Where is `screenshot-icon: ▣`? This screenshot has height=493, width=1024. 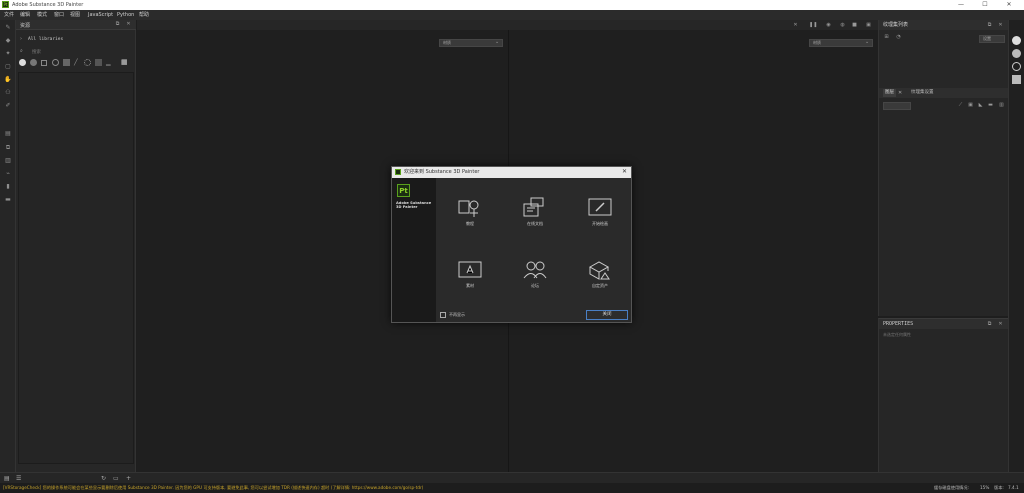
screenshot-icon: ▣ is located at coordinates (868, 25).